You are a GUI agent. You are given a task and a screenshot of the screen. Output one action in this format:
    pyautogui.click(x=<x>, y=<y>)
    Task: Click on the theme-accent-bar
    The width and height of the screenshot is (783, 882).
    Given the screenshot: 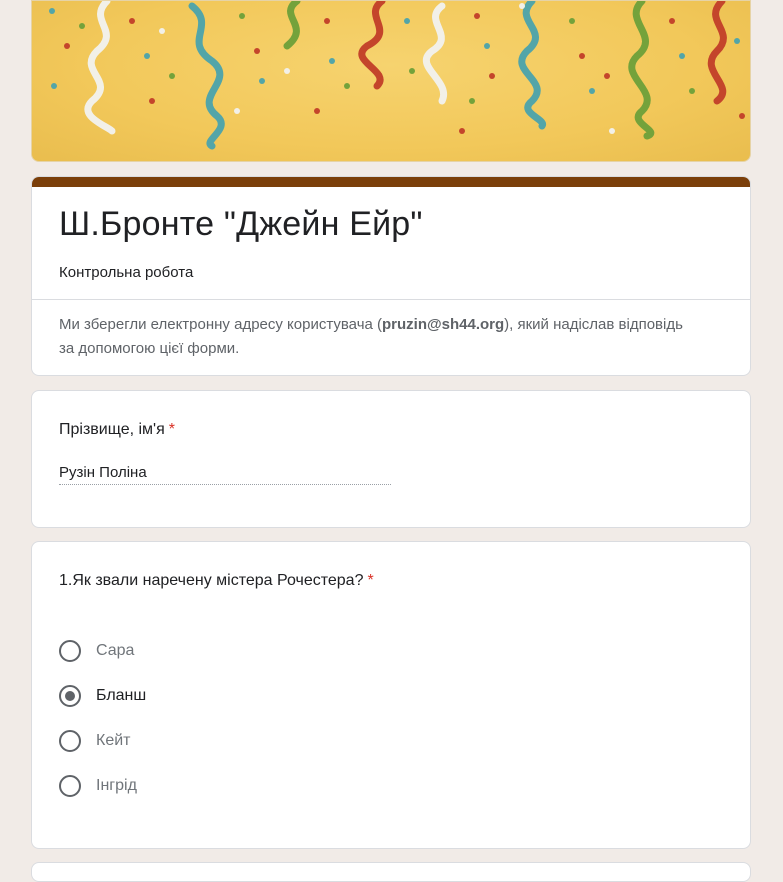 What is the action you would take?
    pyautogui.click(x=391, y=182)
    